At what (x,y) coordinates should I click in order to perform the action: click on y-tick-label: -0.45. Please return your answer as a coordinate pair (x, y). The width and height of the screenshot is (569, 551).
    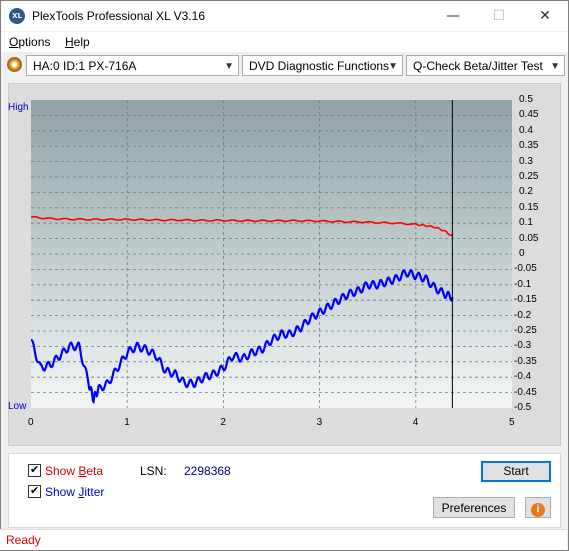
    Looking at the image, I should click on (525, 392).